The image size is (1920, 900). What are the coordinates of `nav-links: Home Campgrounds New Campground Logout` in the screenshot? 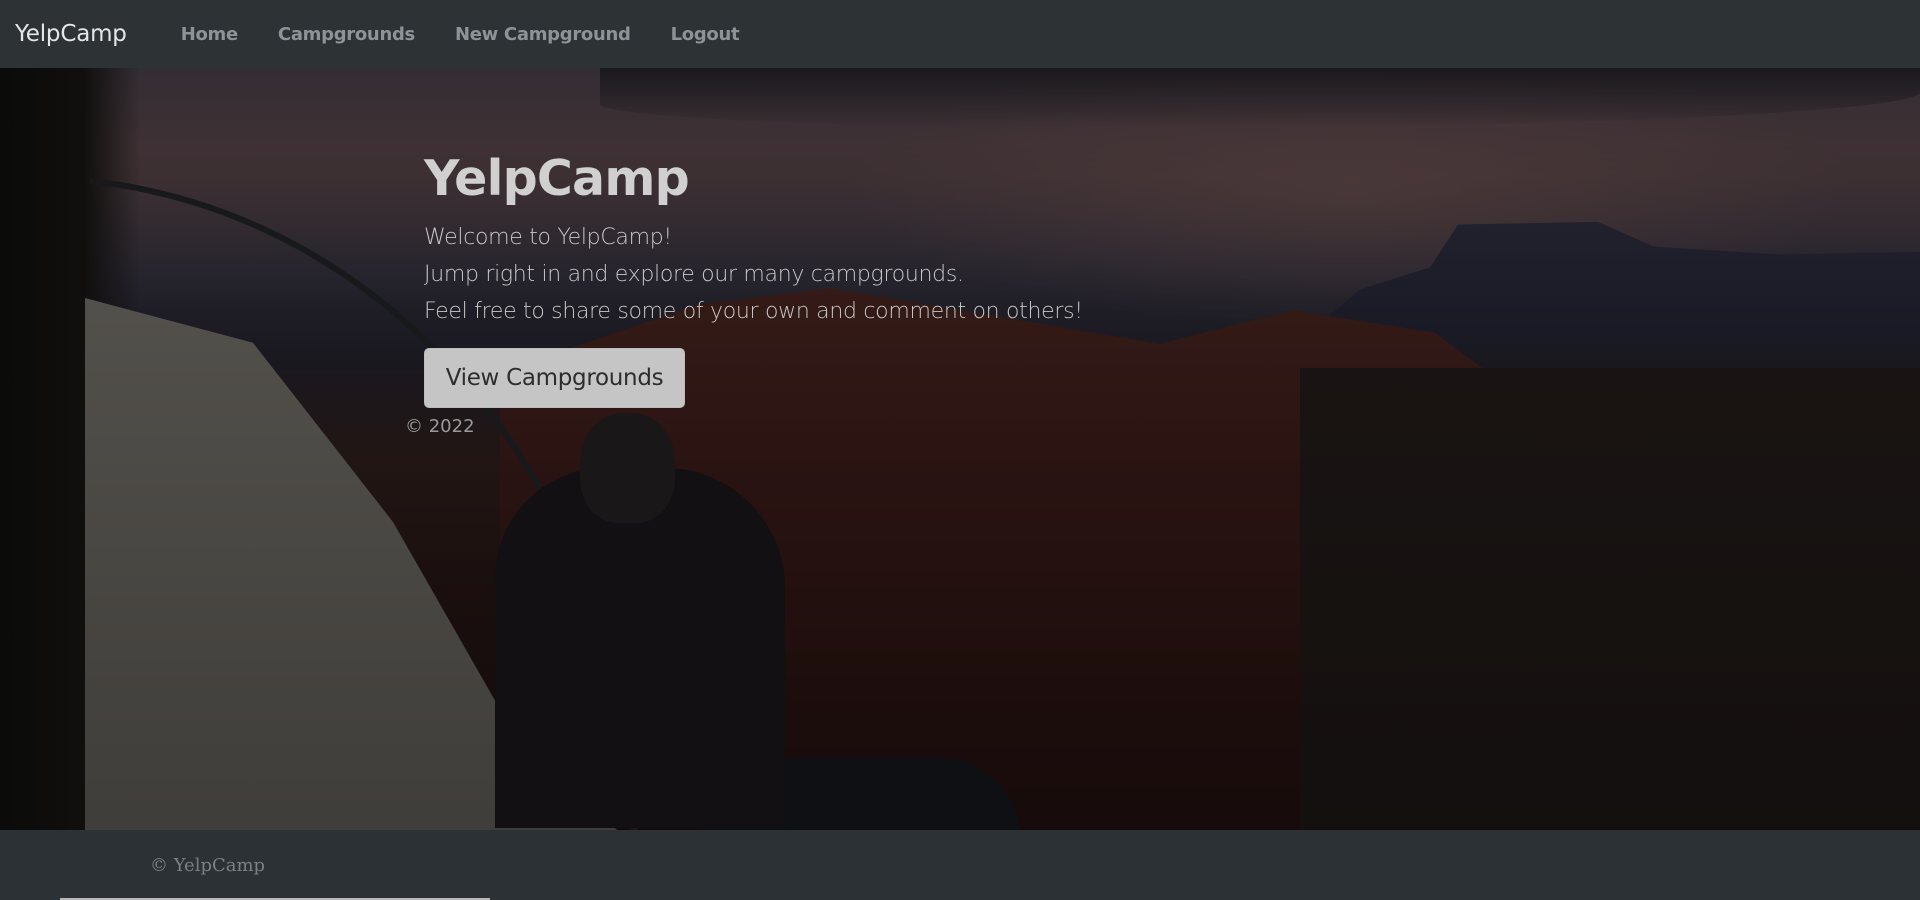 It's located at (460, 34).